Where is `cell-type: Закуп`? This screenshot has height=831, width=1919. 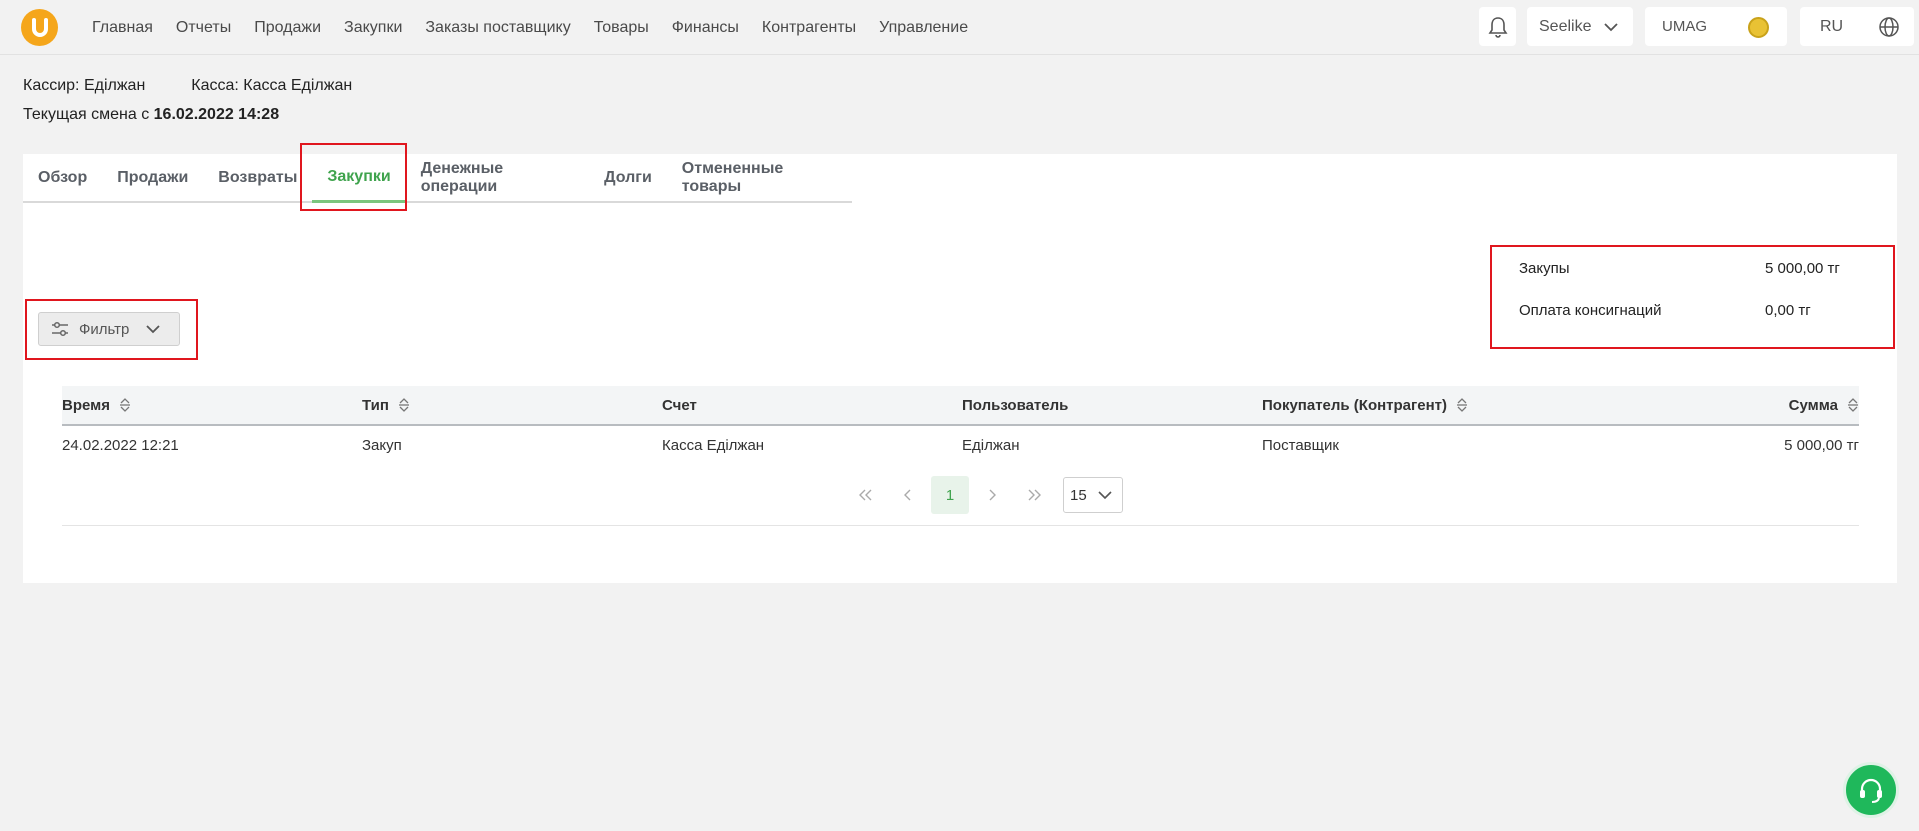 cell-type: Закуп is located at coordinates (382, 445).